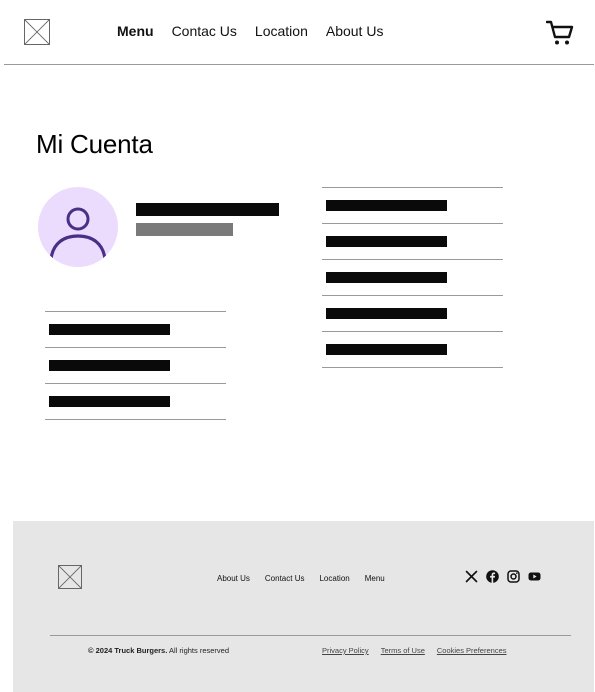  Describe the element at coordinates (503, 576) in the screenshot. I see `social-links` at that location.